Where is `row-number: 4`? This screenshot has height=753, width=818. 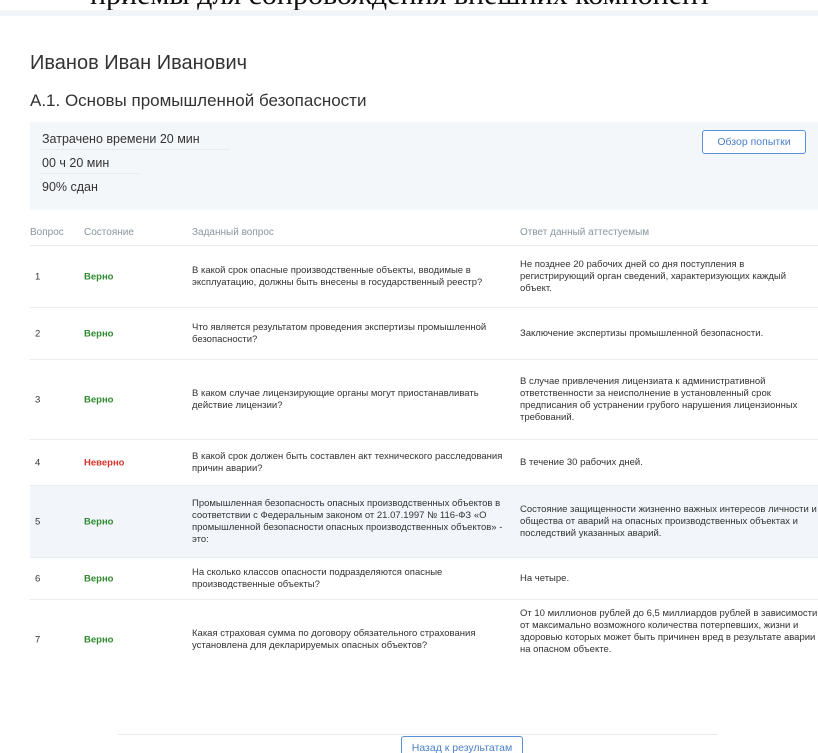
row-number: 4 is located at coordinates (38, 462).